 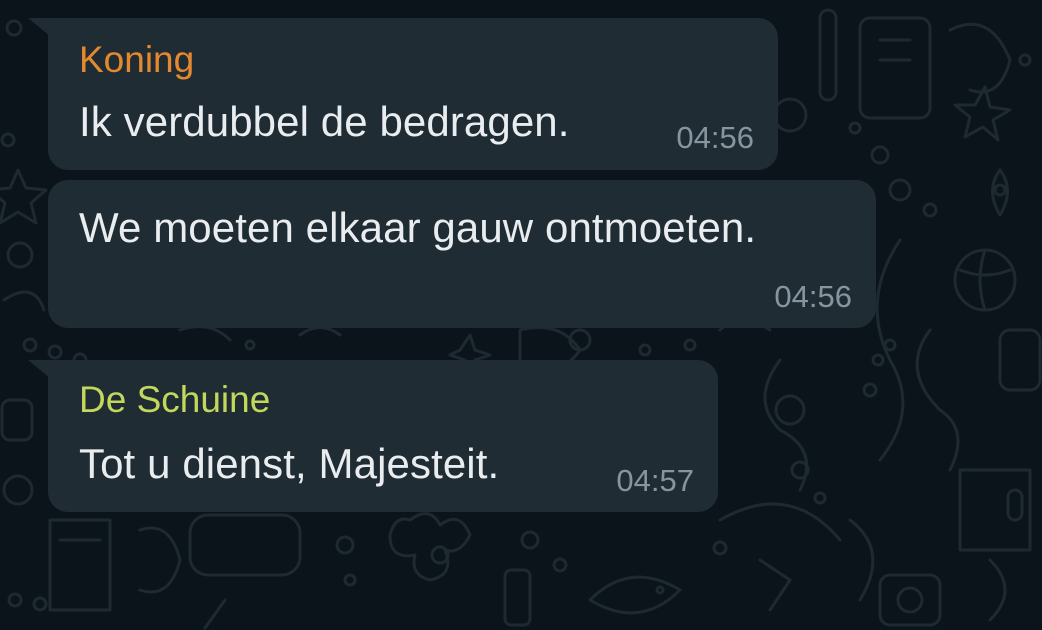 What do you see at coordinates (655, 480) in the screenshot?
I see `message-timestamp: 04:57` at bounding box center [655, 480].